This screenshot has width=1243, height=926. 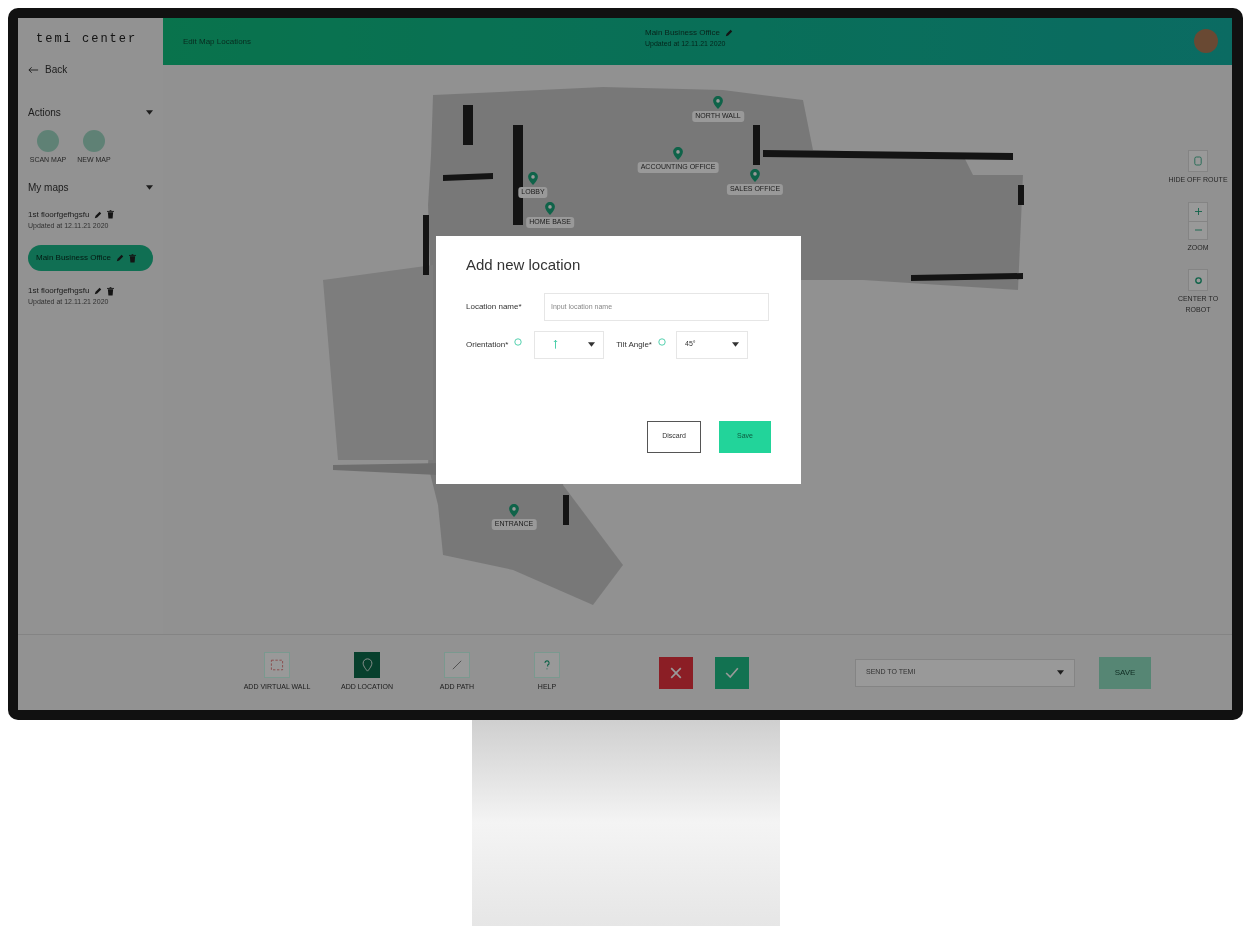 I want to click on map-title: Main Business Office, so click(x=682, y=33).